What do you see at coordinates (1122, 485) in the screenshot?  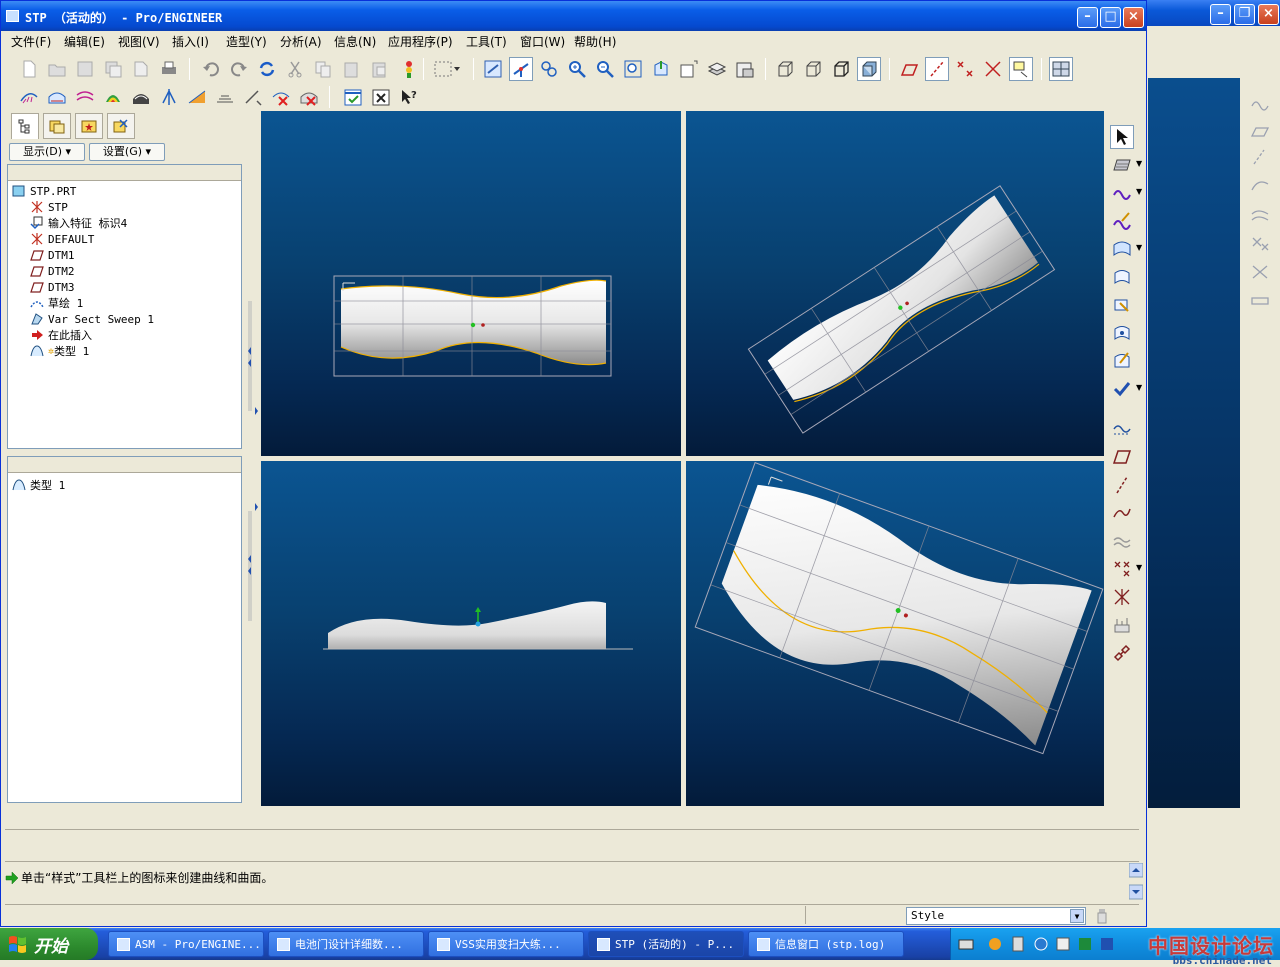 I see `datum-axis-tool-icon` at bounding box center [1122, 485].